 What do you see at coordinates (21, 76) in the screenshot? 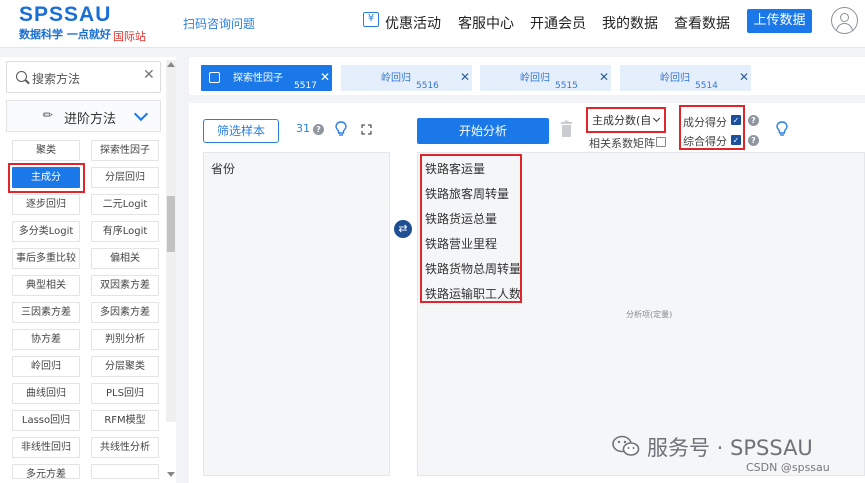
I see `search-icon` at bounding box center [21, 76].